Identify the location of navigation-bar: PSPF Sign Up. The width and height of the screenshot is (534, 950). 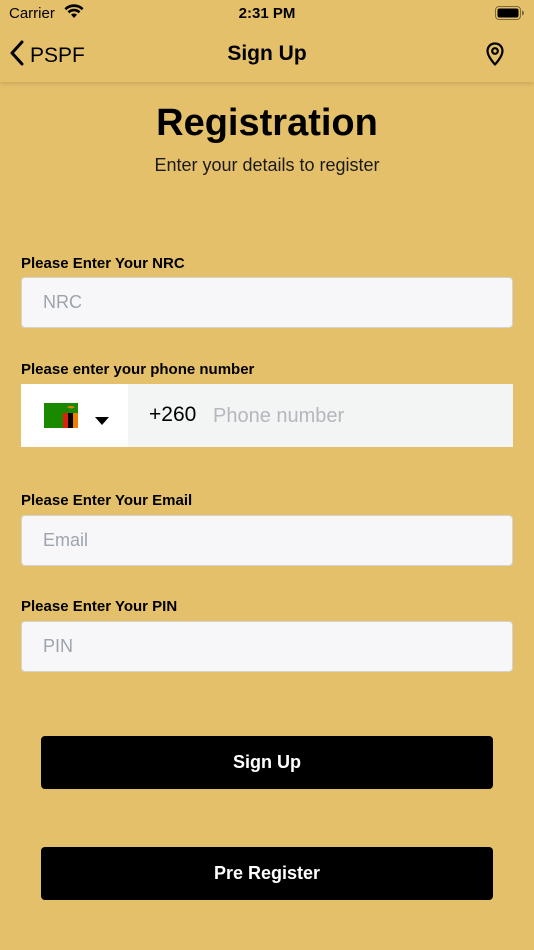
(267, 55).